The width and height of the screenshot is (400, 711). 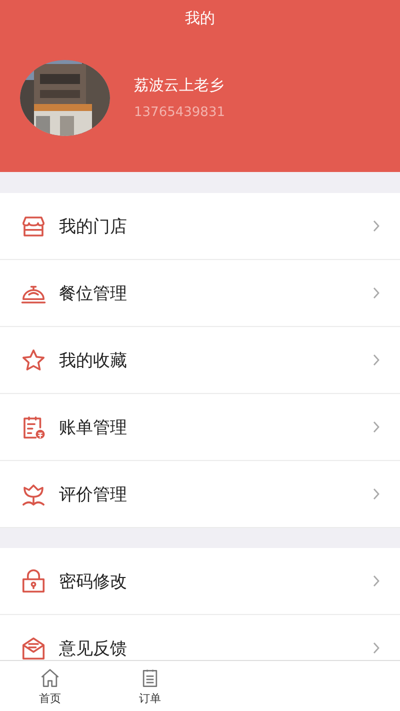 What do you see at coordinates (93, 427) in the screenshot?
I see `menu-label: 账单管理` at bounding box center [93, 427].